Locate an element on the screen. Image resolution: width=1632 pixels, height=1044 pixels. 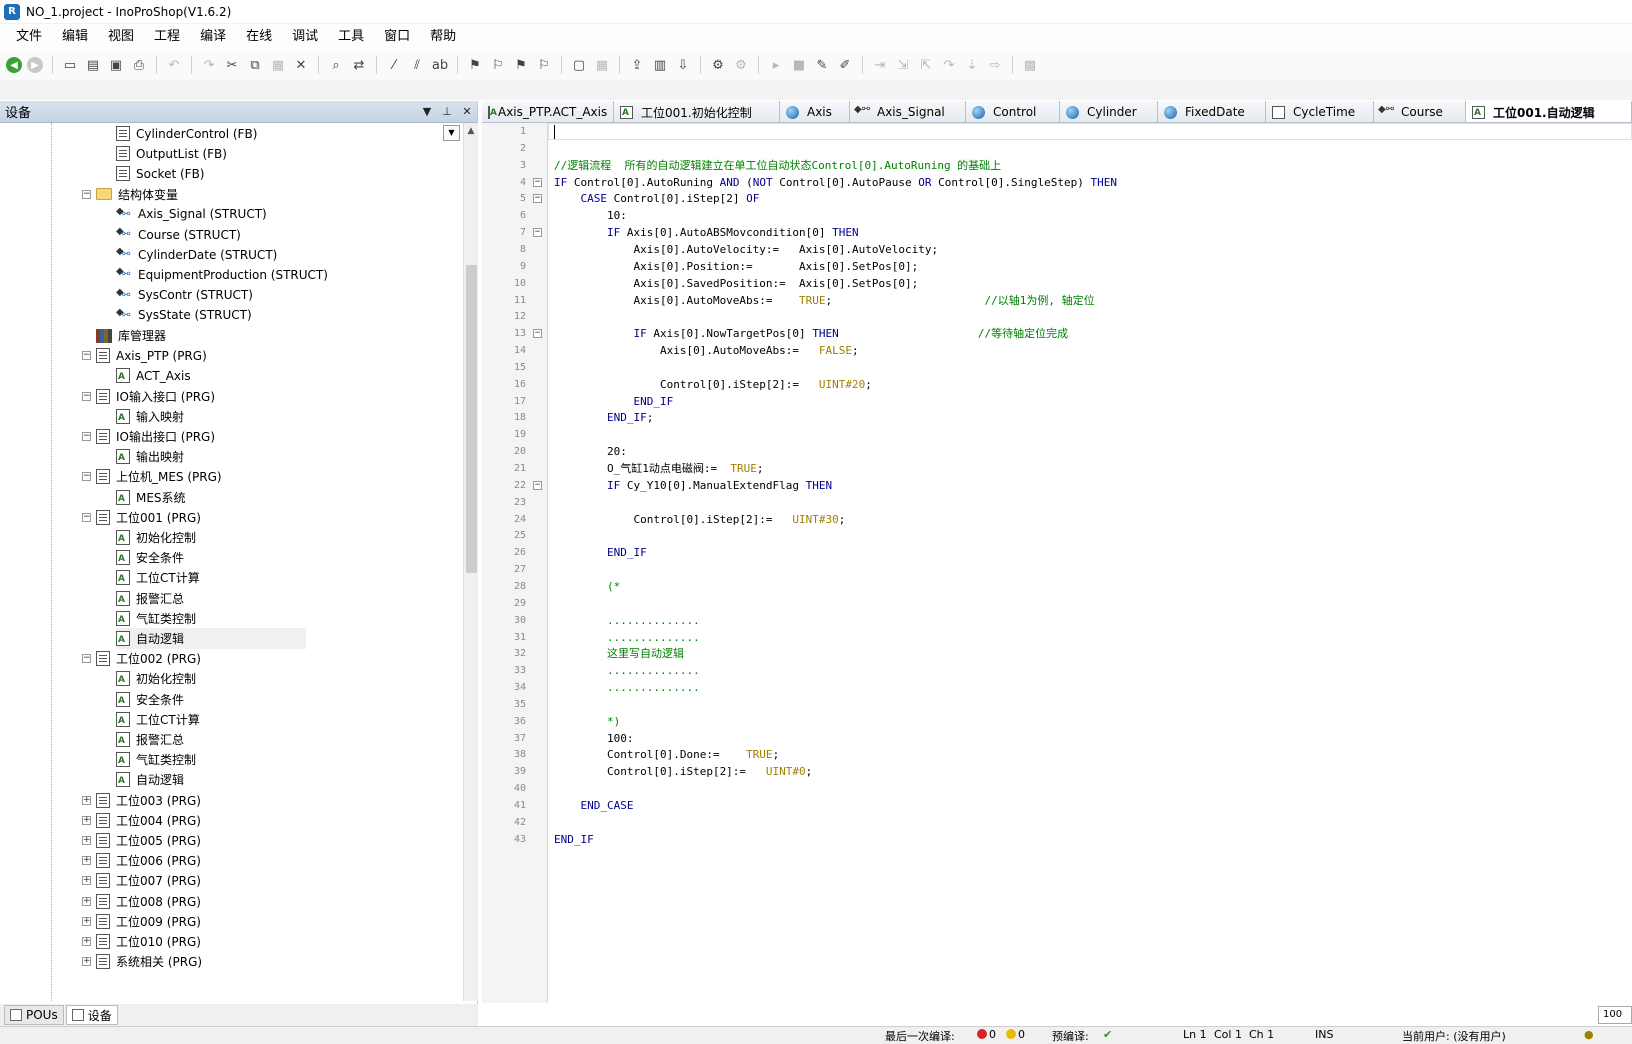
bookmark-next-icon: ⚐ is located at coordinates (498, 65).